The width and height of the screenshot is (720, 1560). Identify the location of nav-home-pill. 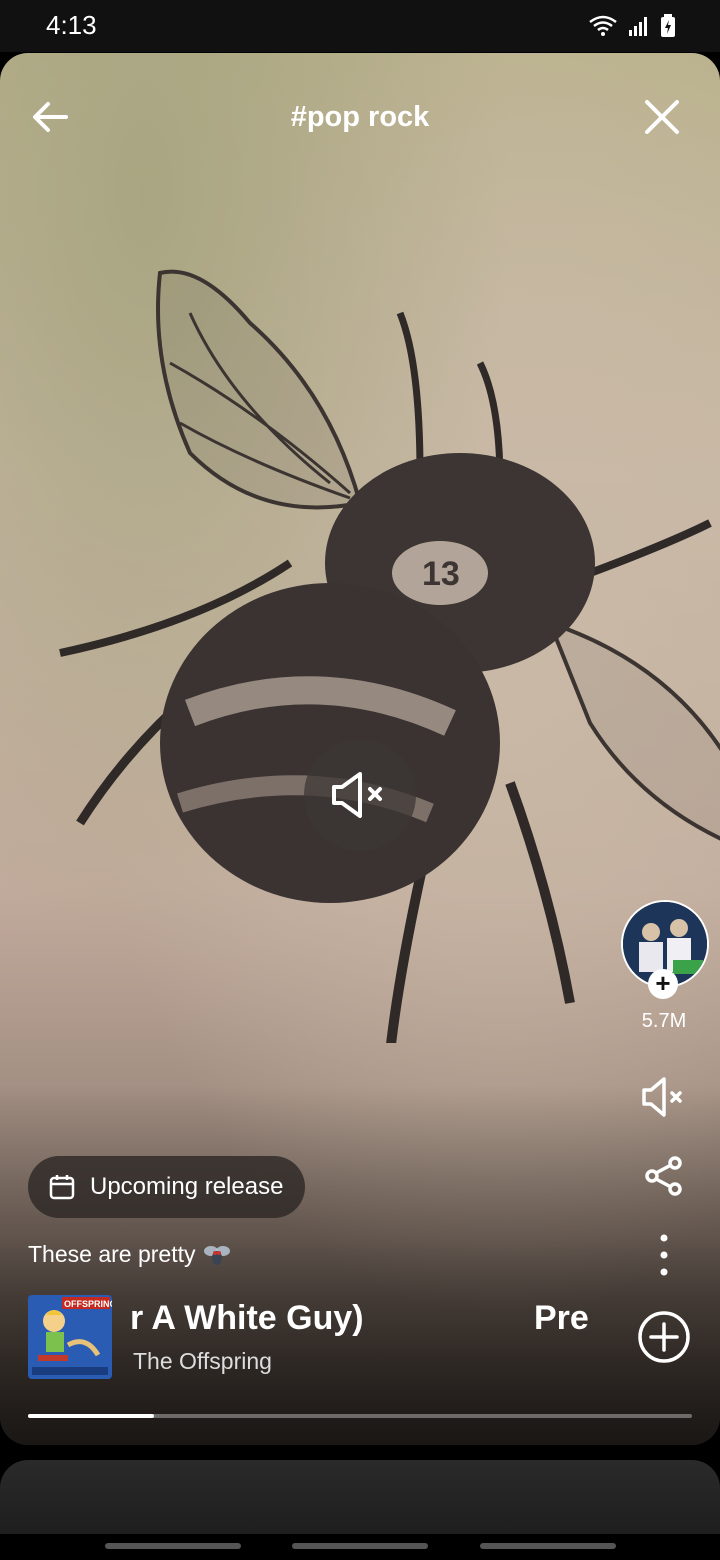
(360, 1546).